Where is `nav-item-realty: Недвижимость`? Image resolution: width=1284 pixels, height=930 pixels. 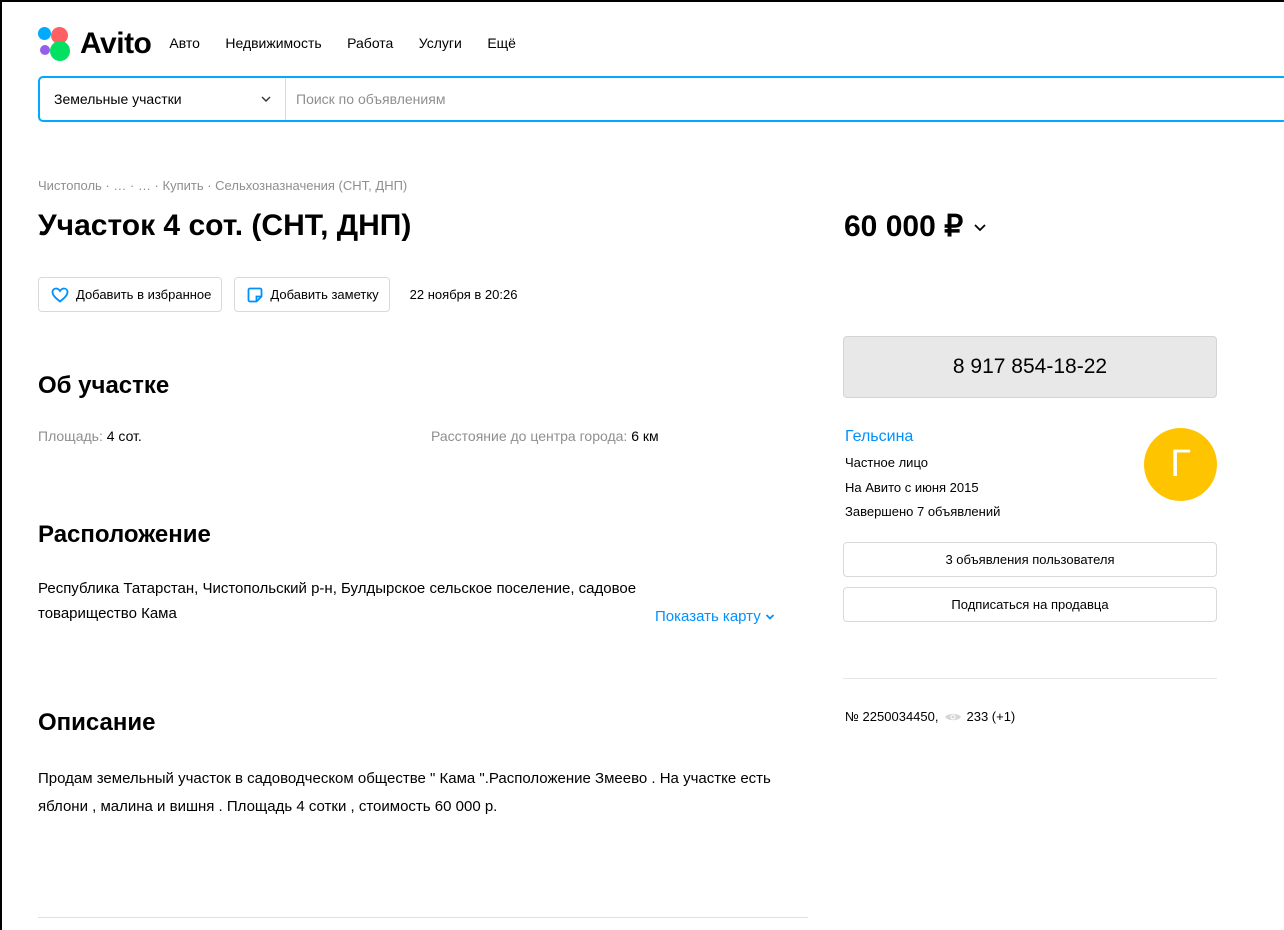
nav-item-realty: Недвижимость is located at coordinates (273, 43).